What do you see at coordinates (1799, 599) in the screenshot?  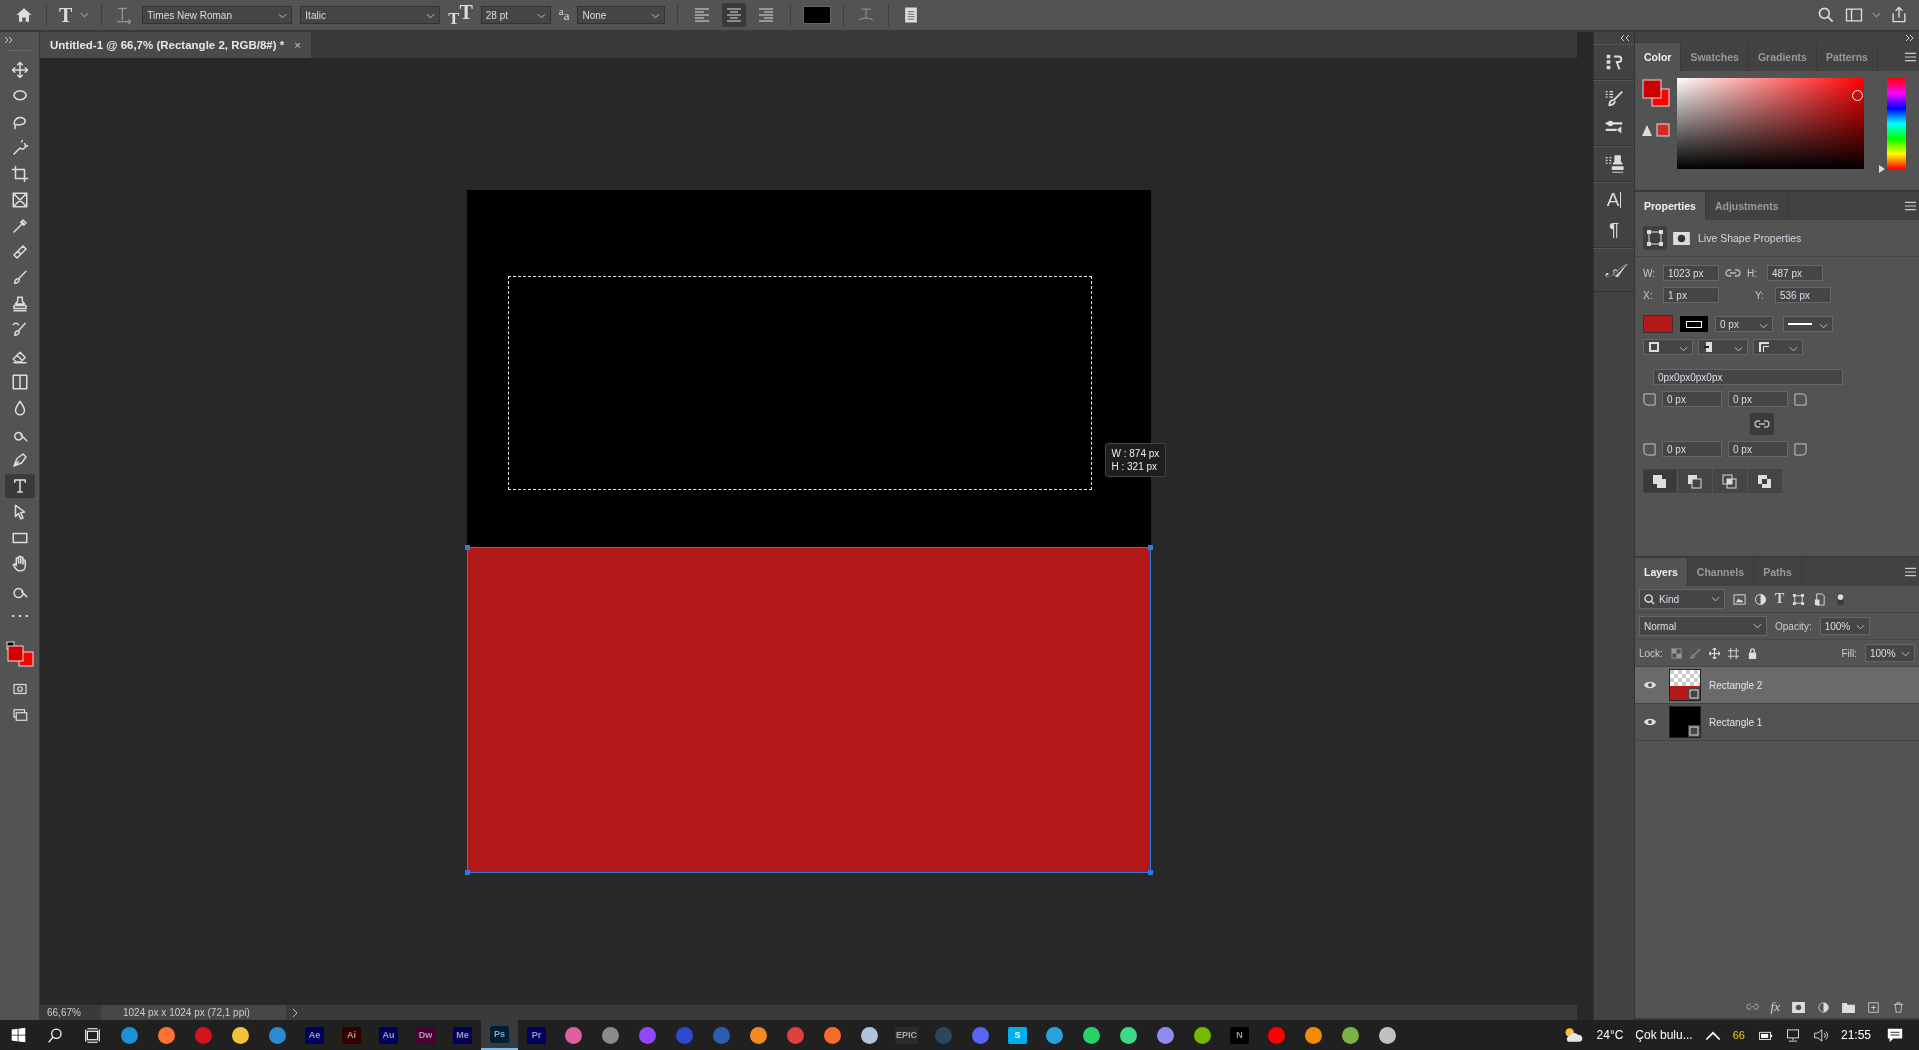 I see `shape-filter-icon` at bounding box center [1799, 599].